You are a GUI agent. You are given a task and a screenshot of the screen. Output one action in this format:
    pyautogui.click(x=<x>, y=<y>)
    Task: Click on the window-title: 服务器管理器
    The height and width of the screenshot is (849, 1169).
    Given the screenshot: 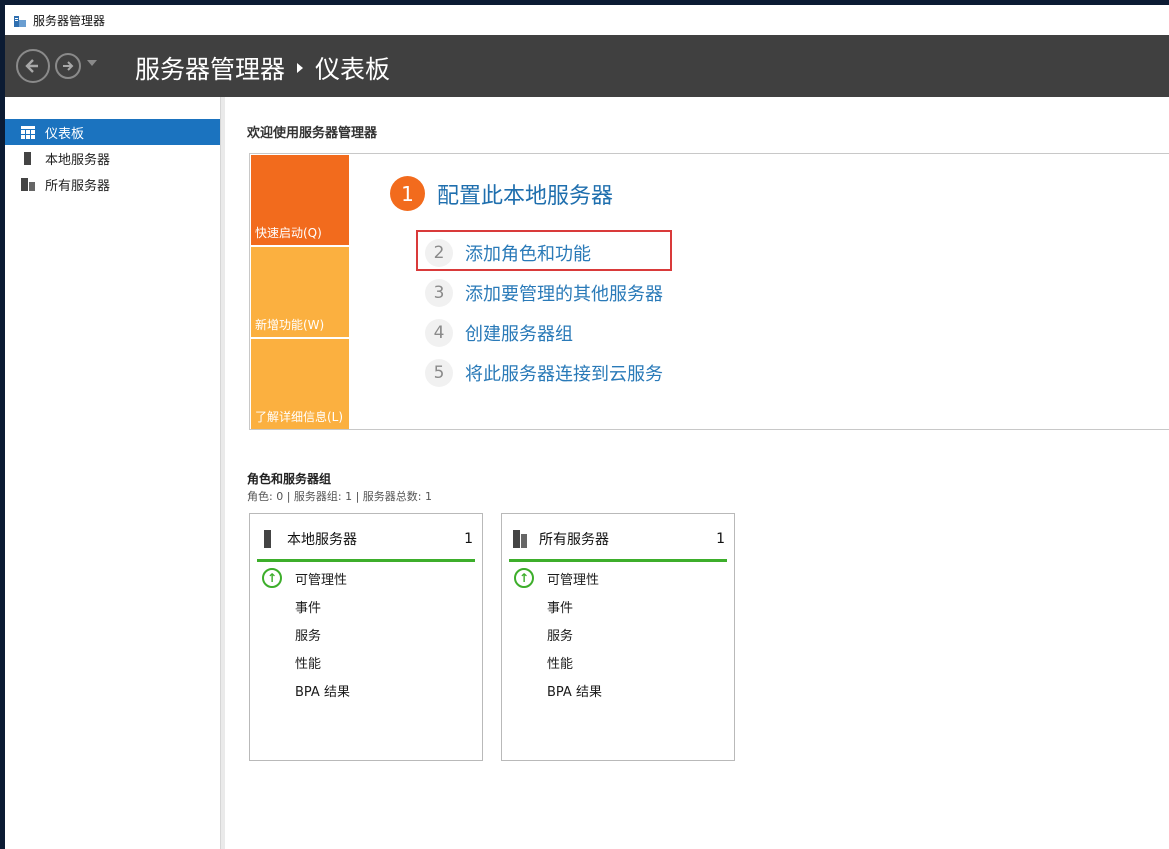 What is the action you would take?
    pyautogui.click(x=69, y=20)
    